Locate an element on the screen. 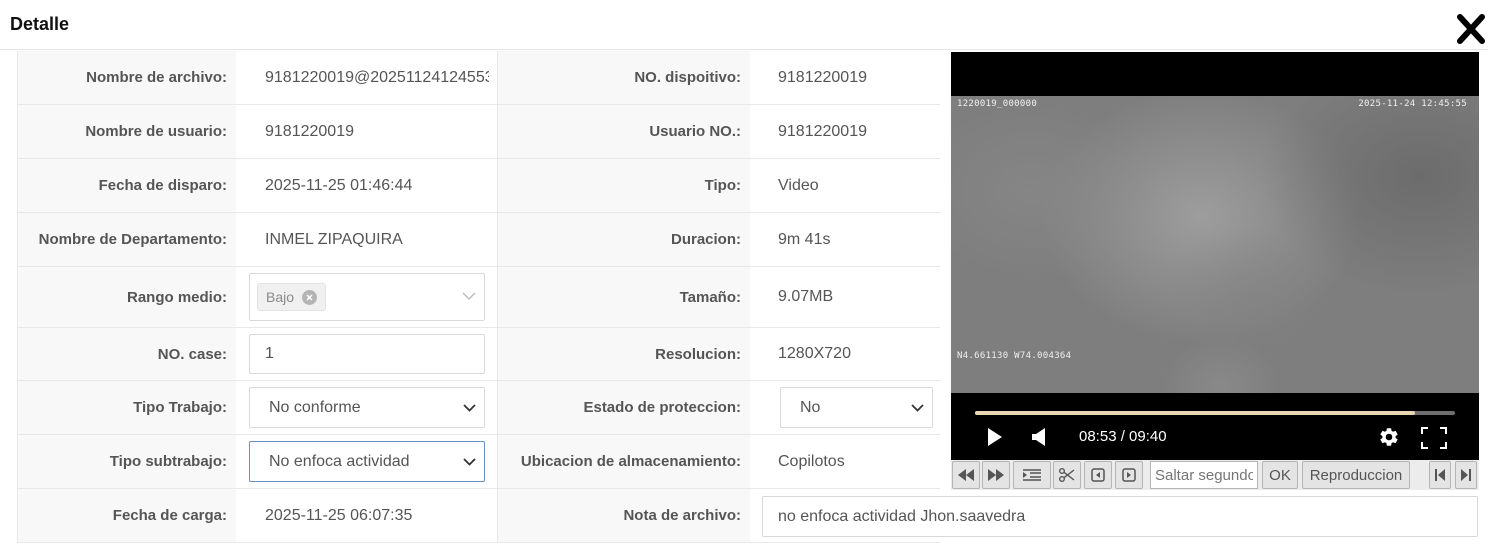 The height and width of the screenshot is (552, 1488). media-range-select: Bajo is located at coordinates (367, 297).